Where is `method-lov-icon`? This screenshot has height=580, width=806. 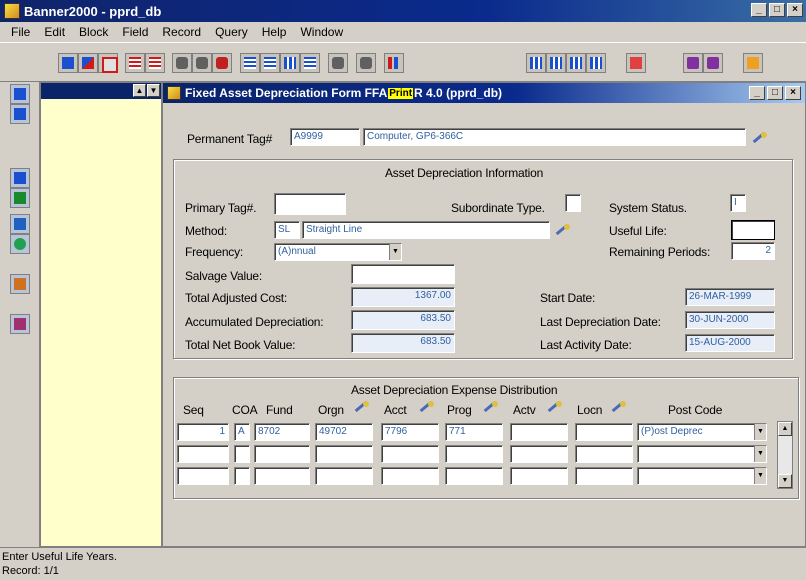 method-lov-icon is located at coordinates (563, 232).